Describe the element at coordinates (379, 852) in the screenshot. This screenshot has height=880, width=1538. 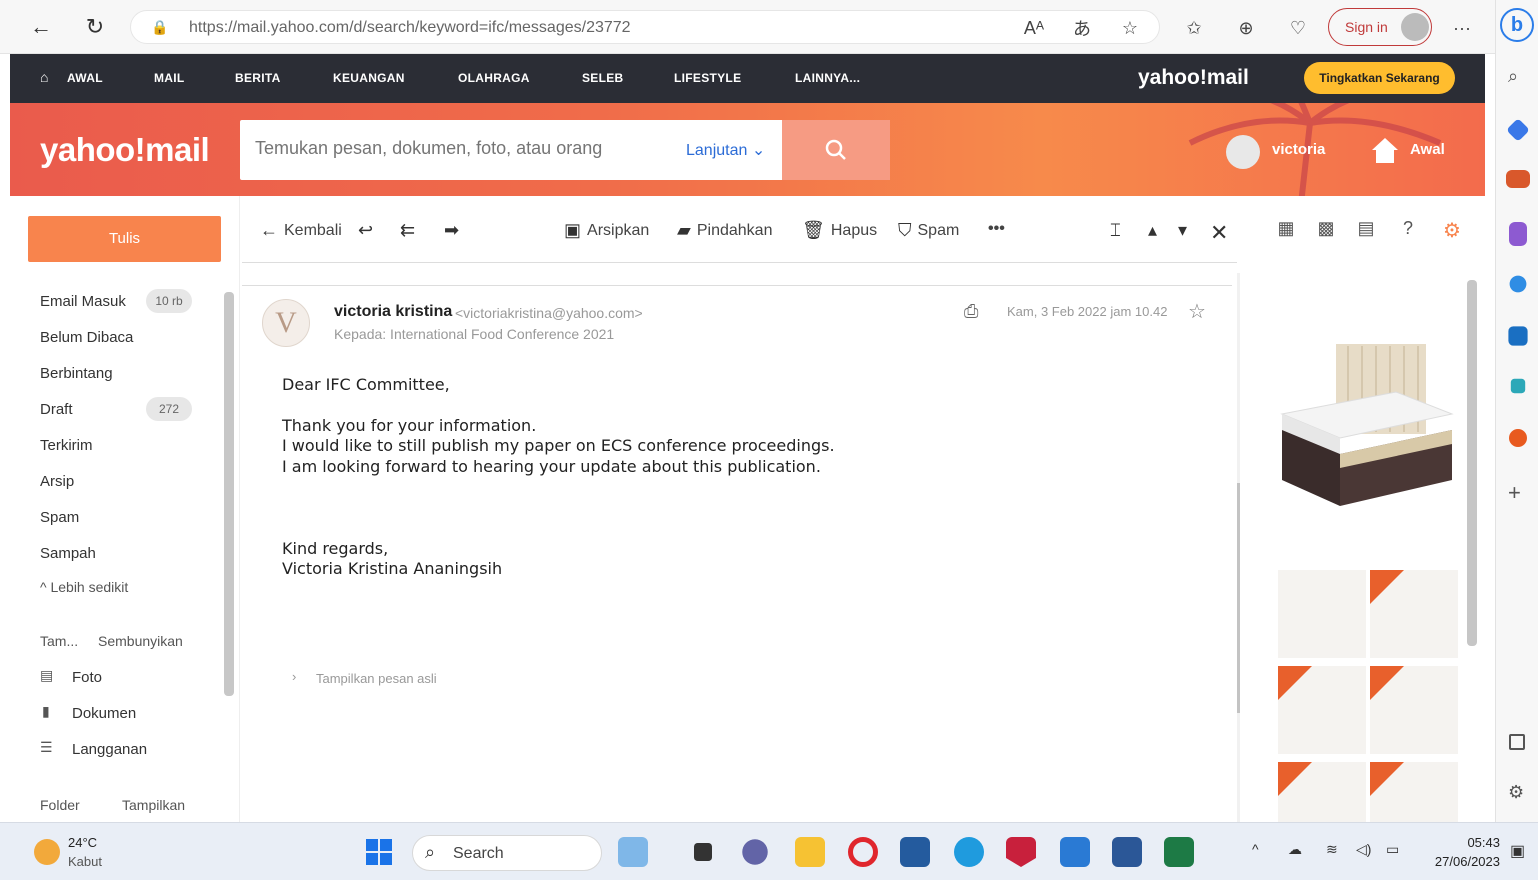
I see `start-windows-icon` at that location.